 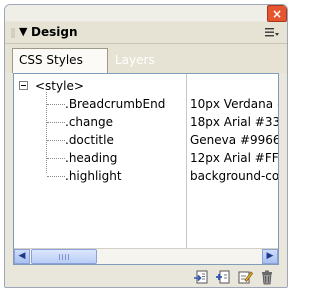 What do you see at coordinates (146, 122) in the screenshot?
I see `selector-row: .change 18px Arial #3300` at bounding box center [146, 122].